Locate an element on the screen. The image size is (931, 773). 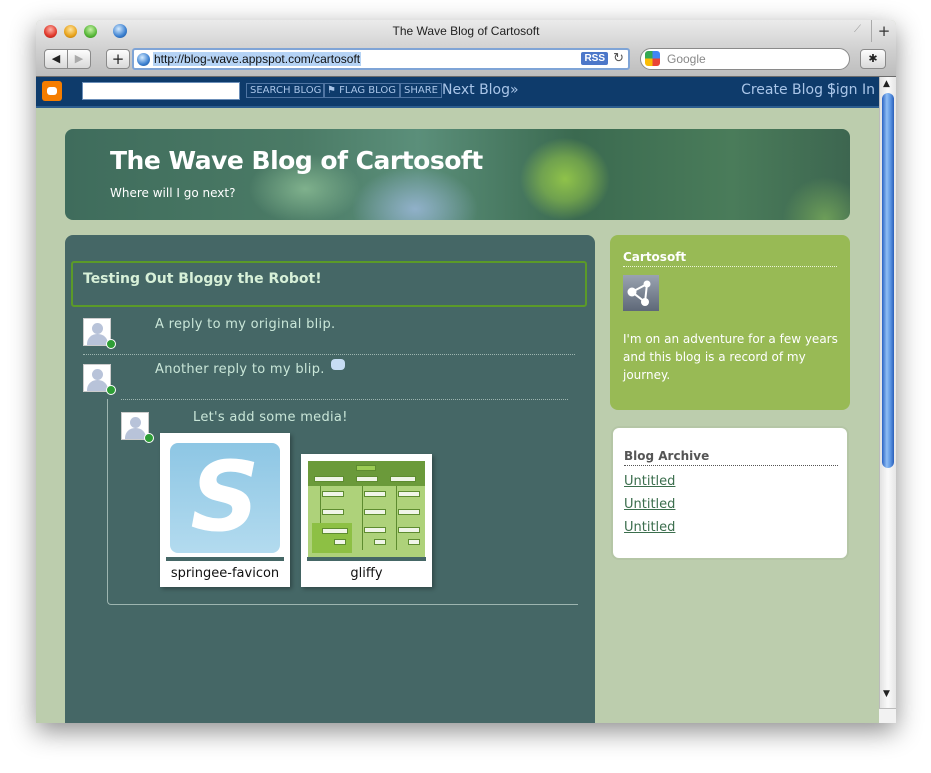
tab-resize-icon: ⟋ is located at coordinates (857, 29).